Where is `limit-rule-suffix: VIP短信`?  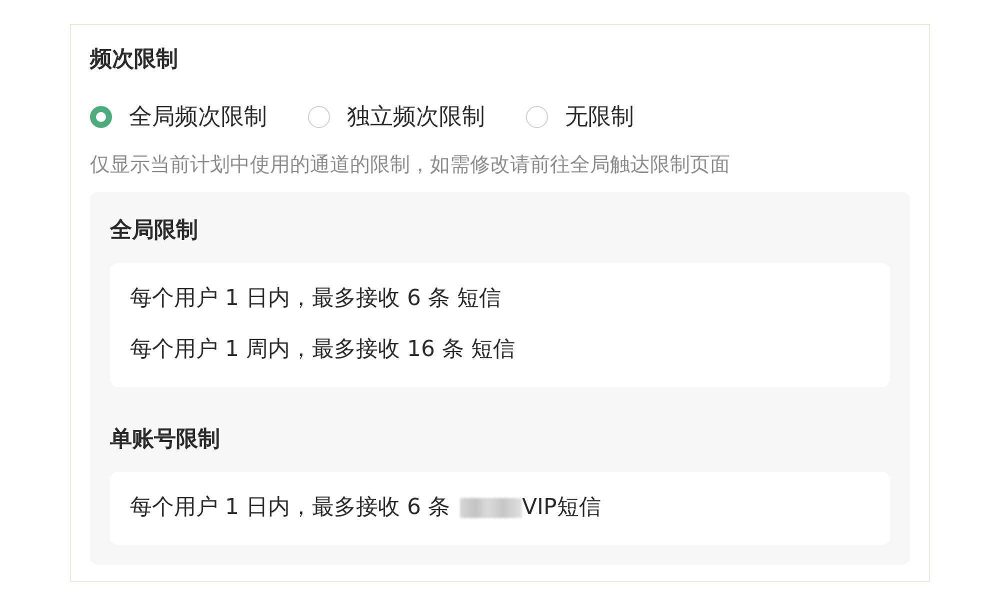 limit-rule-suffix: VIP短信 is located at coordinates (561, 508).